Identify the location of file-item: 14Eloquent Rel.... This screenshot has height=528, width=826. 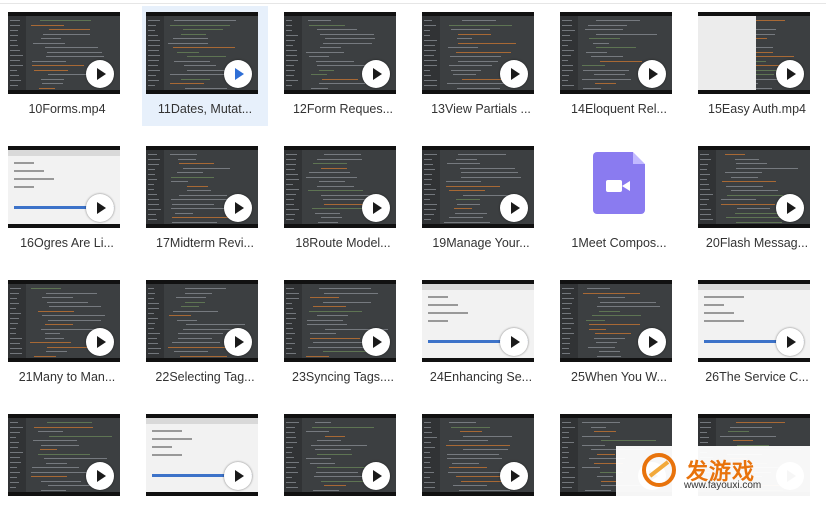
(619, 66).